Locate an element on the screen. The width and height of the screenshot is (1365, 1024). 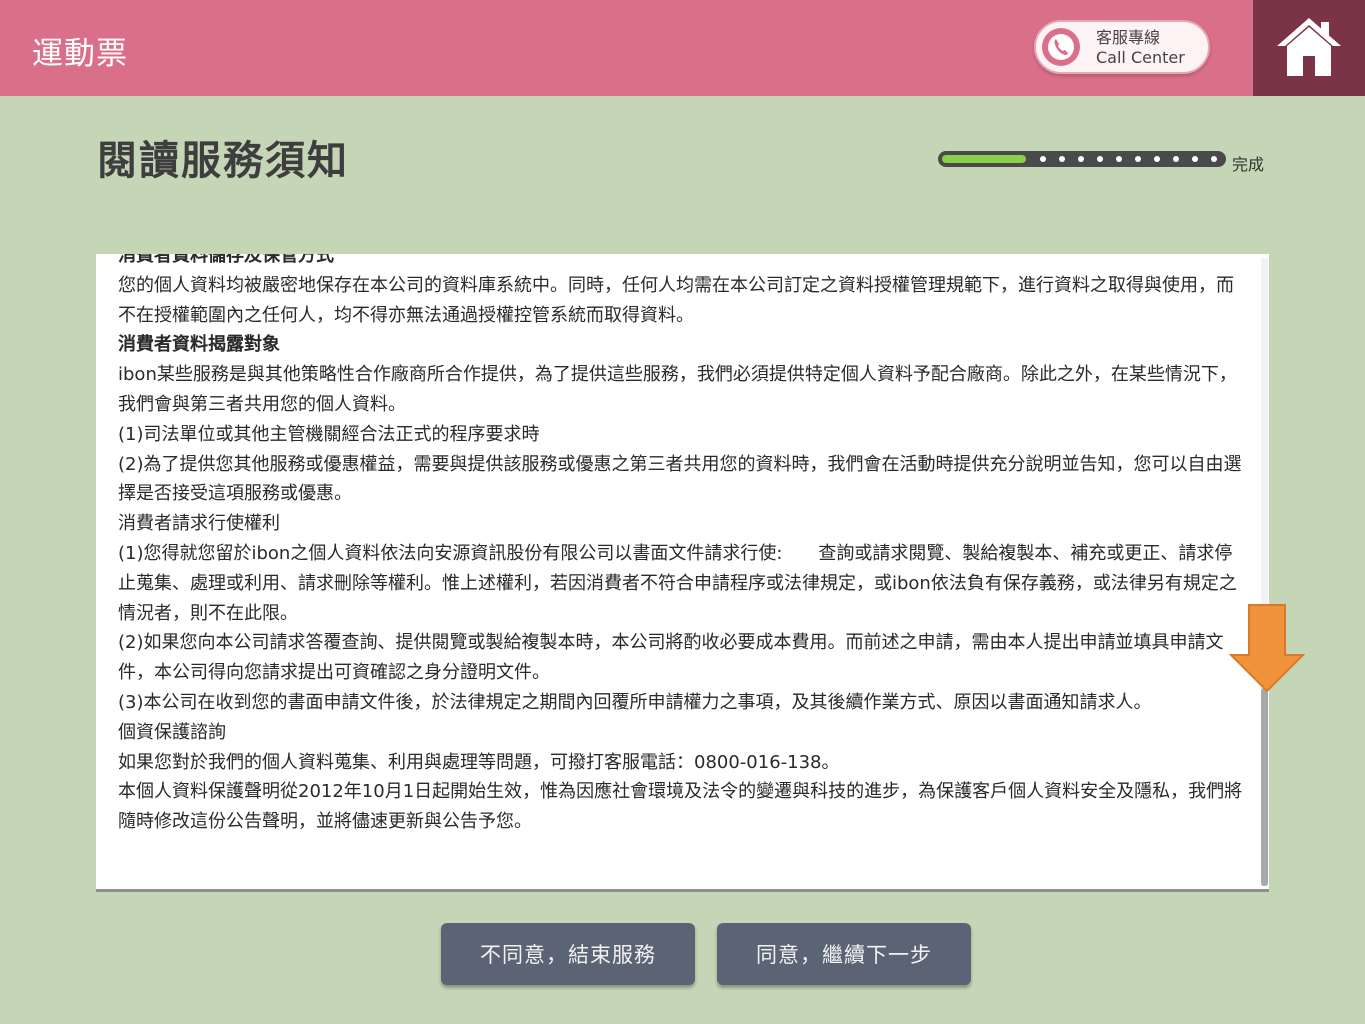
progress-end-label: 完成 is located at coordinates (1248, 164).